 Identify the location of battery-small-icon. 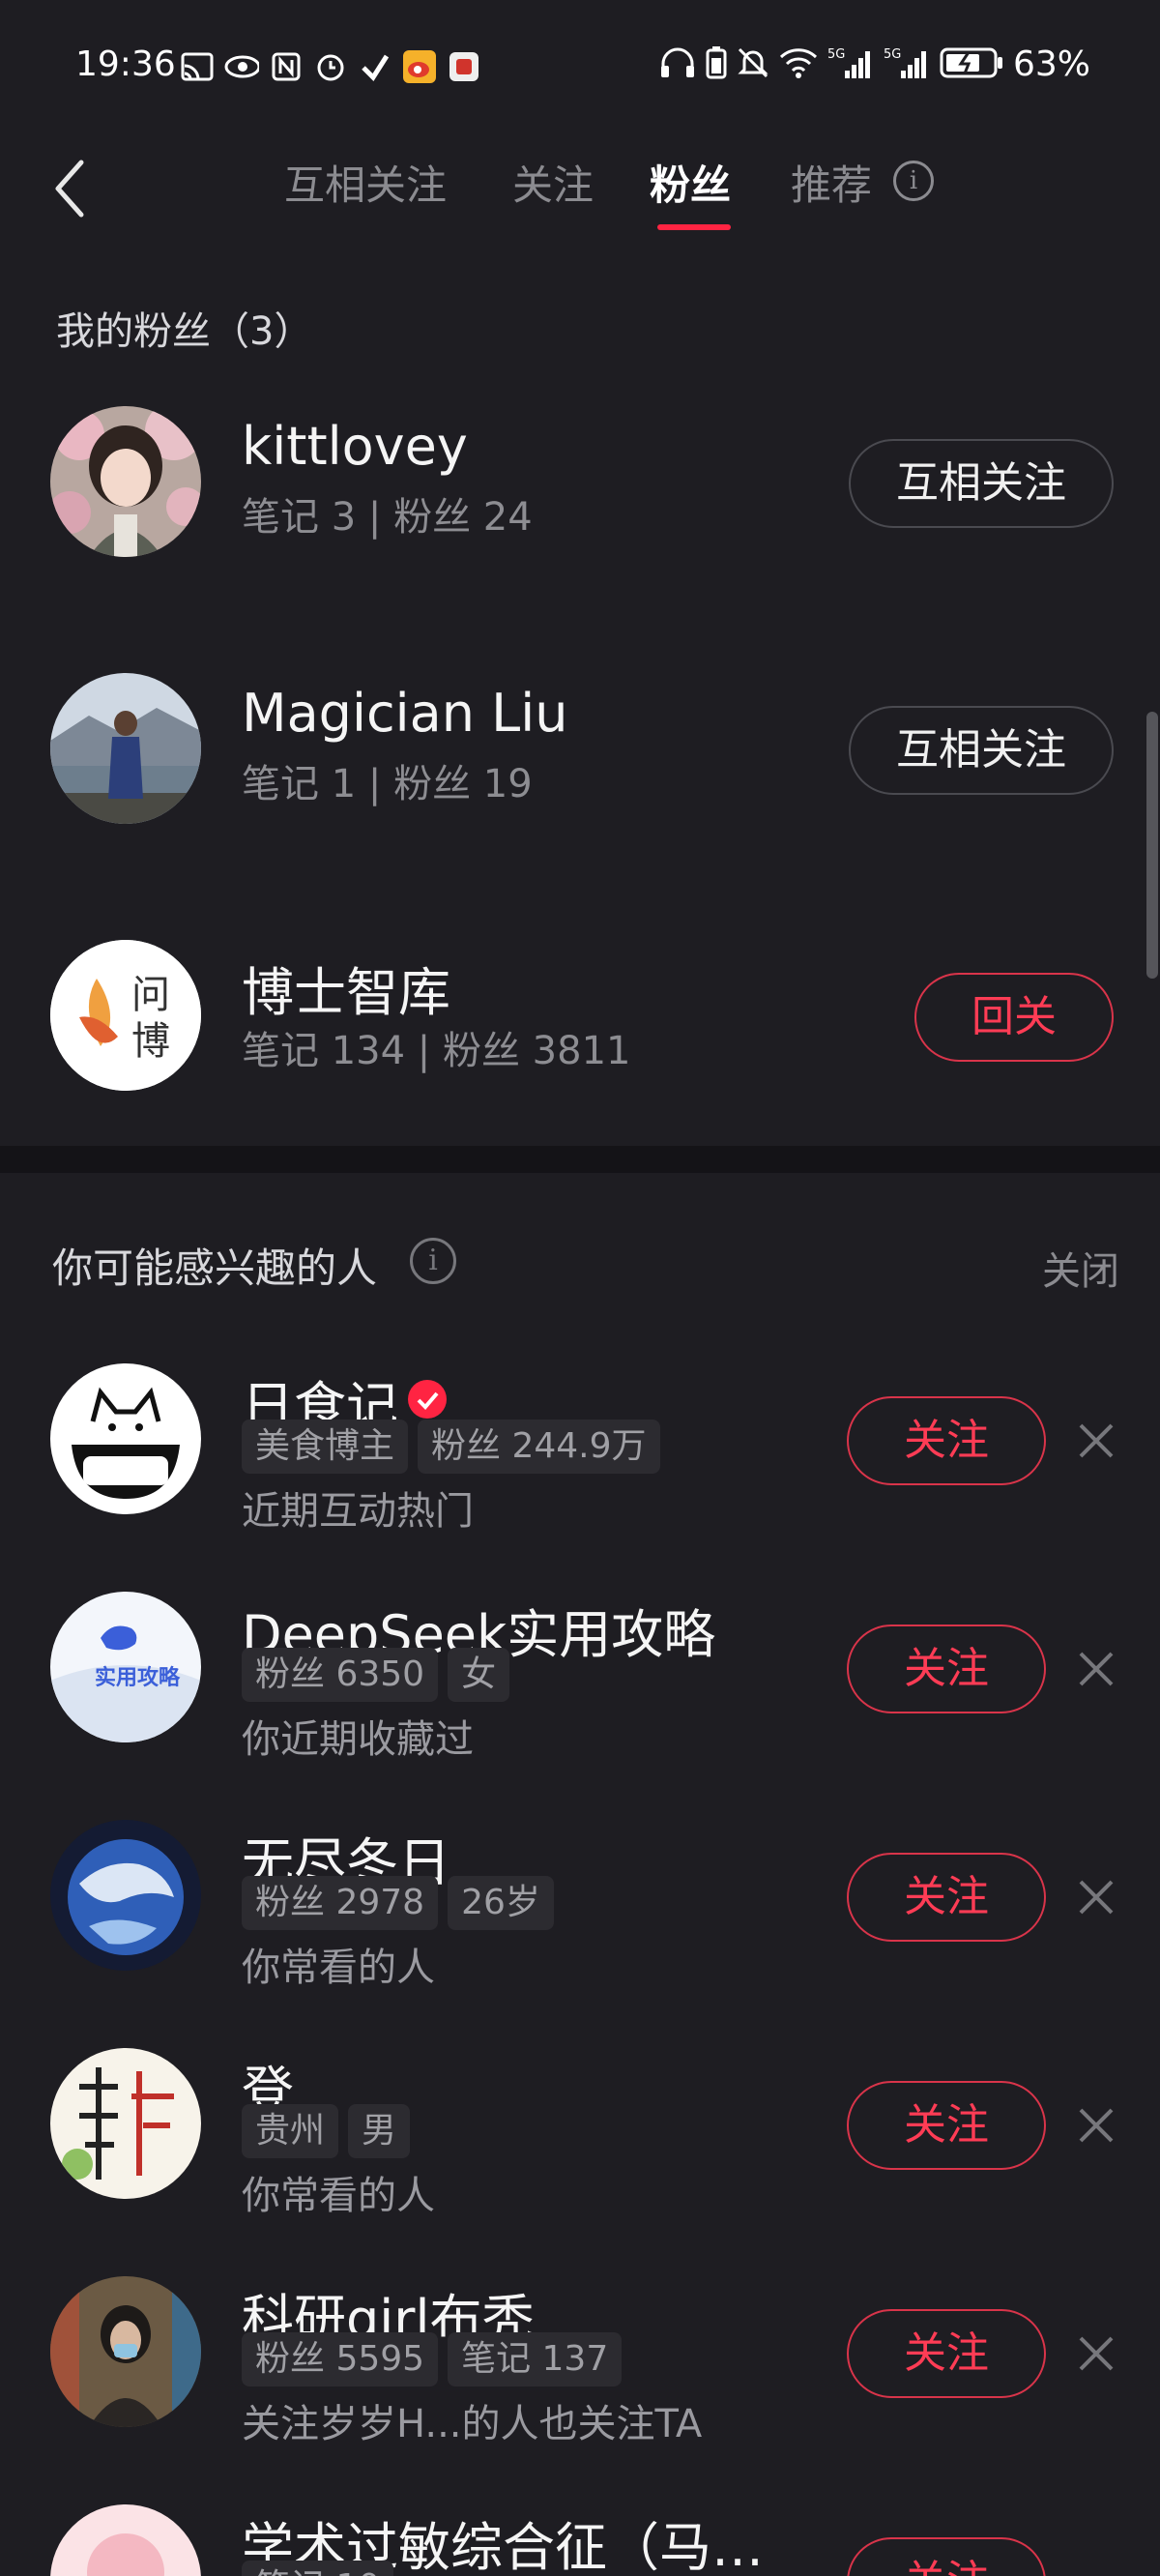
(716, 64).